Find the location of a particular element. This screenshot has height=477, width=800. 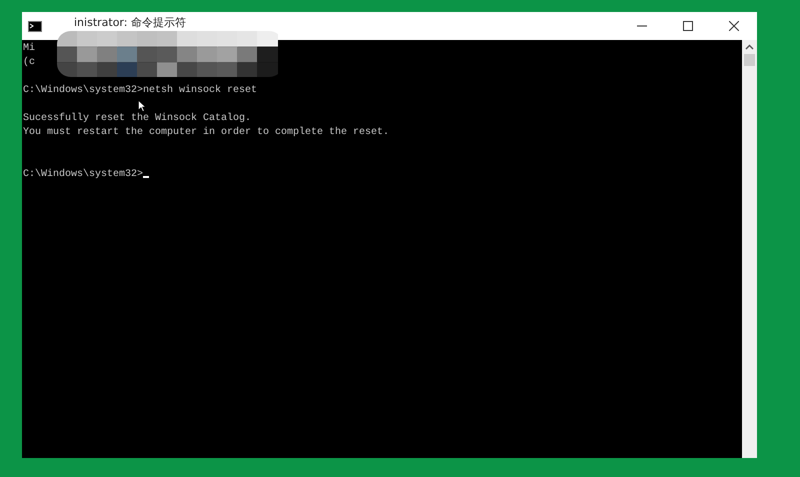

console-icon is located at coordinates (35, 26).